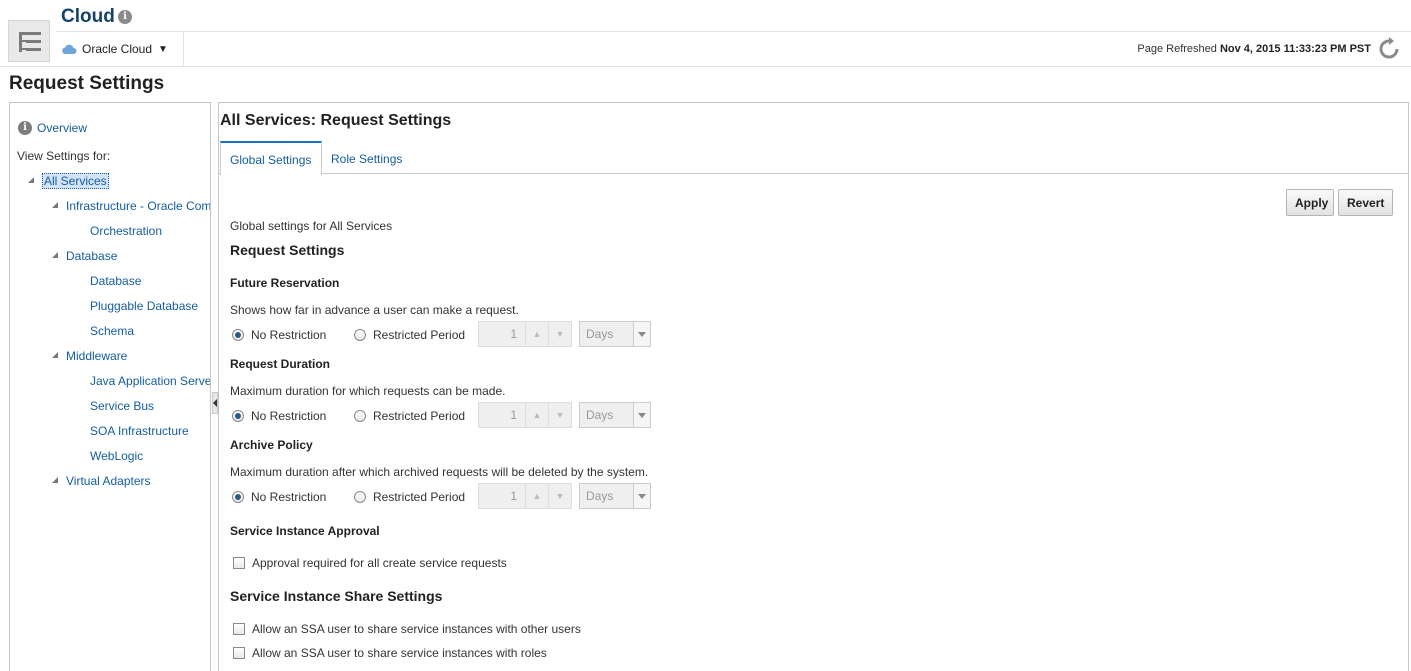 The height and width of the screenshot is (671, 1411). I want to click on tab-bar: Global Settings Role Settings, so click(813, 158).